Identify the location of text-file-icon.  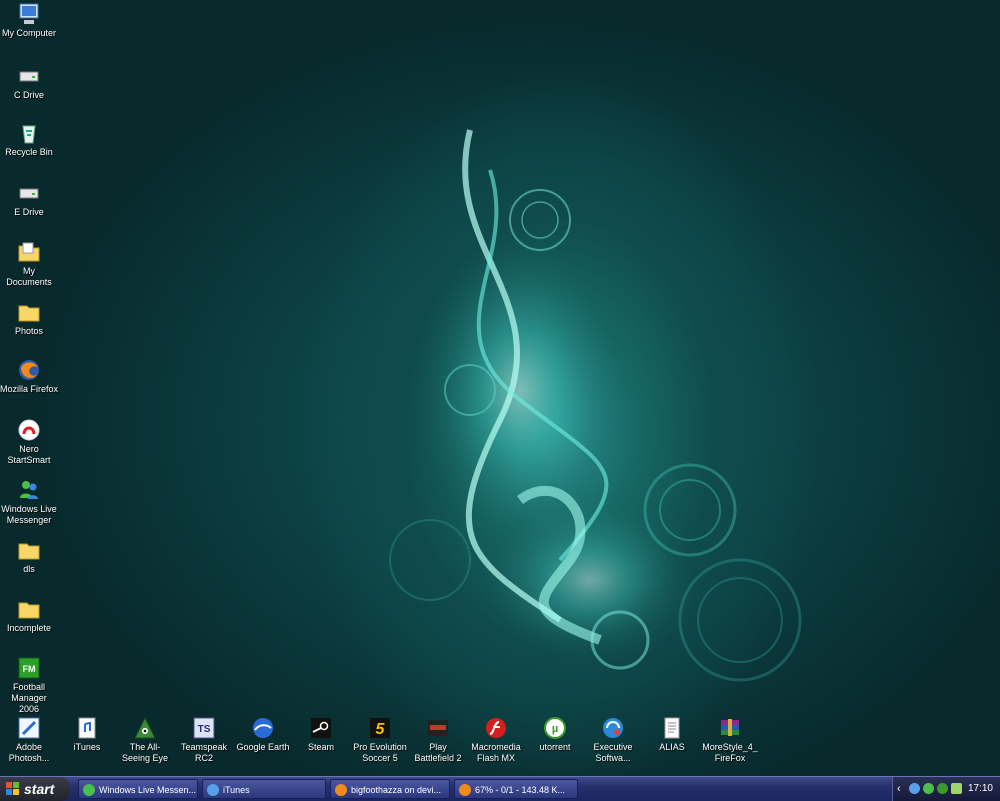
(672, 728).